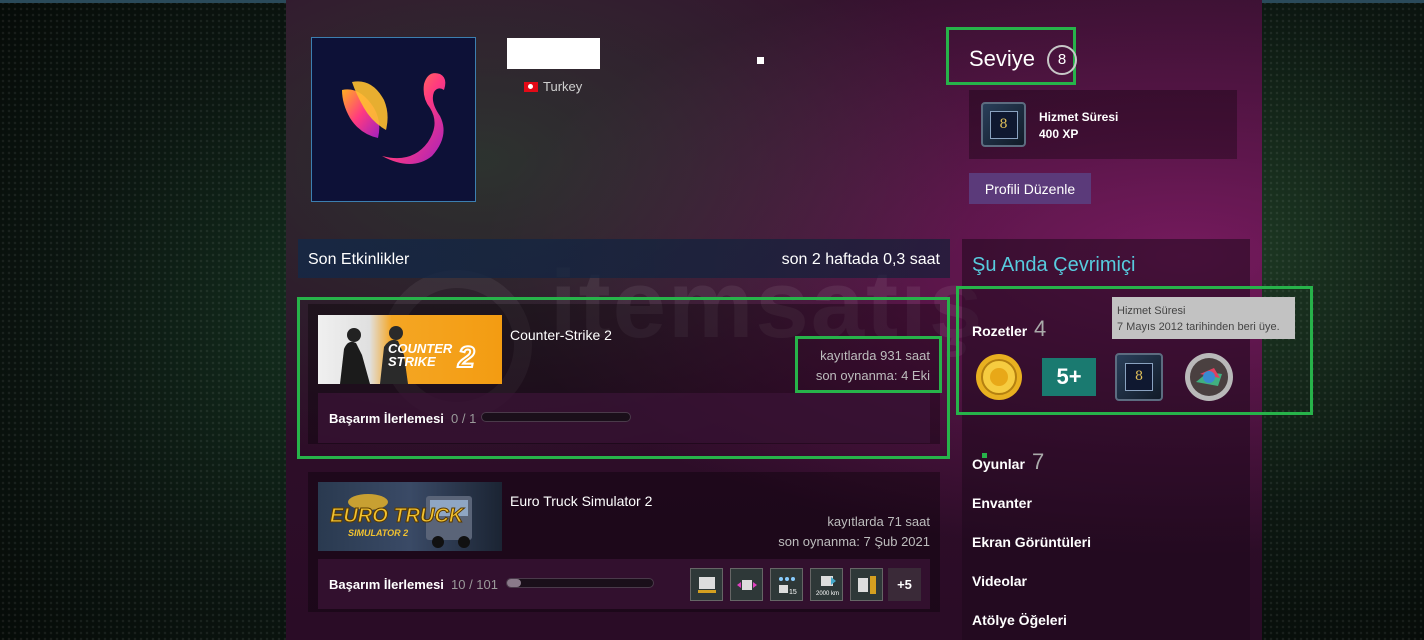 This screenshot has width=1424, height=640. Describe the element at coordinates (1079, 117) in the screenshot. I see `xp-badge-name: Hizmet Süresi` at that location.